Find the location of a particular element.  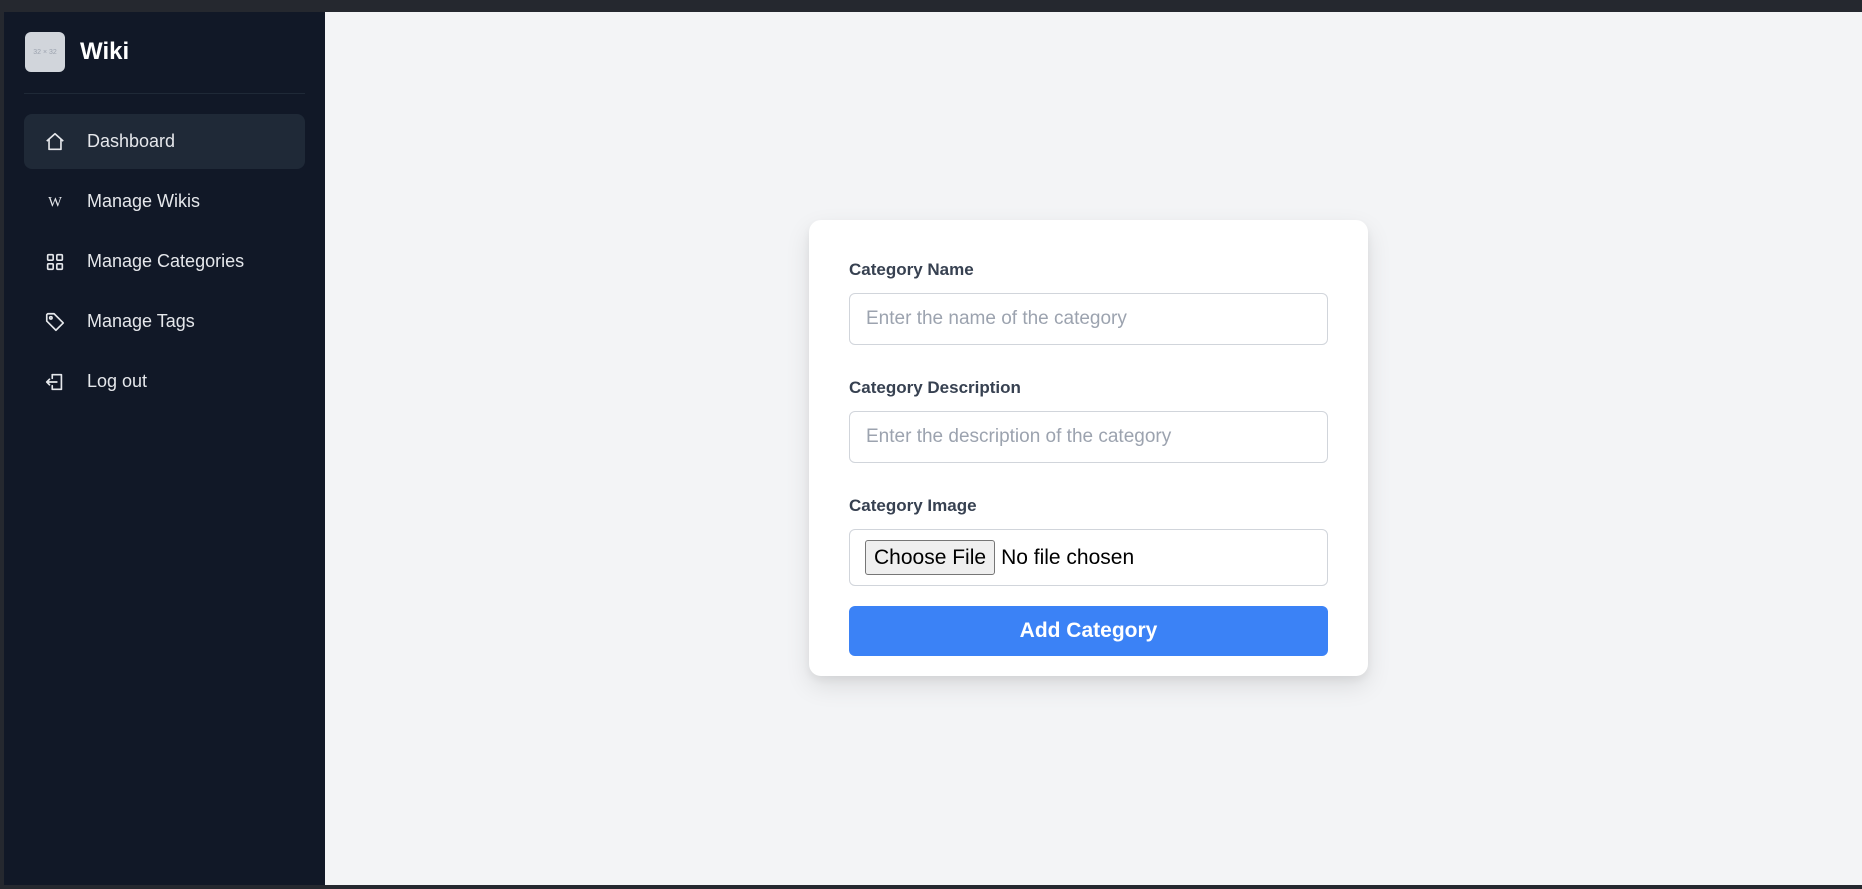

home-icon is located at coordinates (55, 142).